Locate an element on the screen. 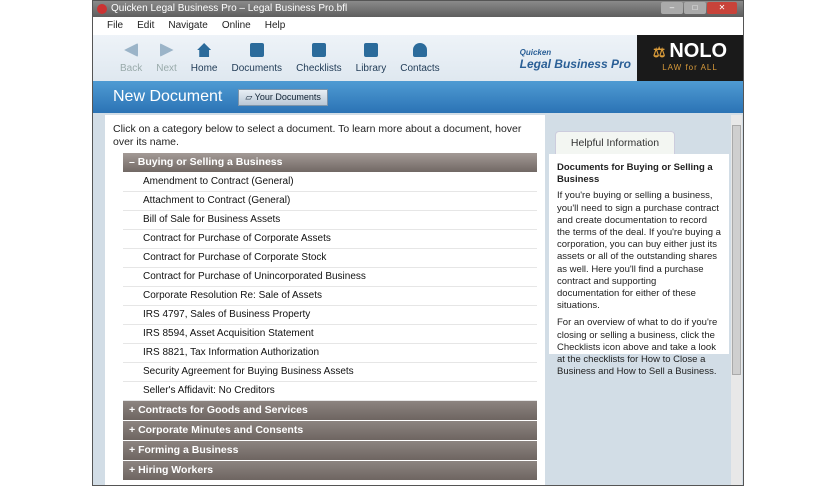 Image resolution: width=836 pixels, height=486 pixels. next-button: Next is located at coordinates (166, 58).